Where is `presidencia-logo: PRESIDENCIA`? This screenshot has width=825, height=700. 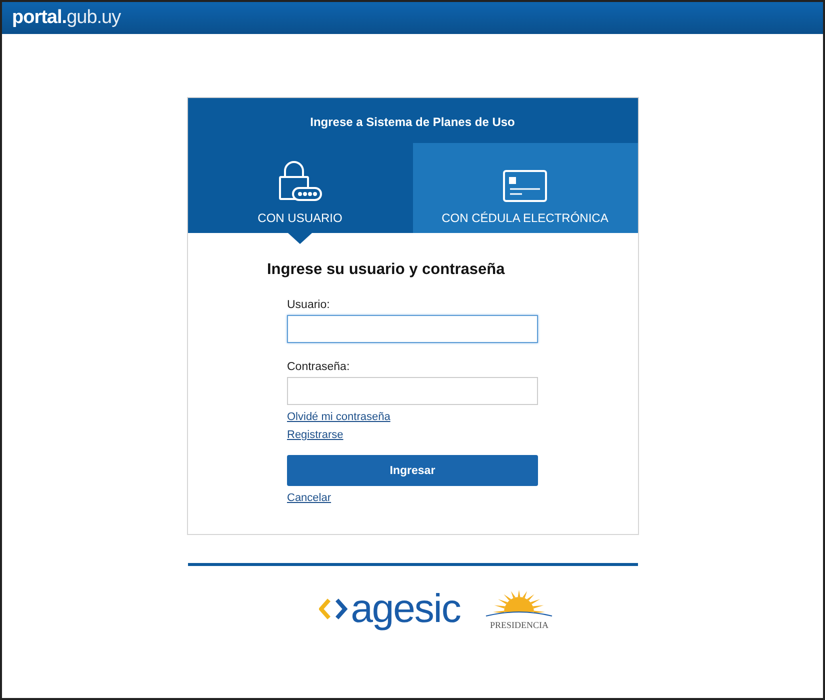
presidencia-logo: PRESIDENCIA is located at coordinates (519, 625).